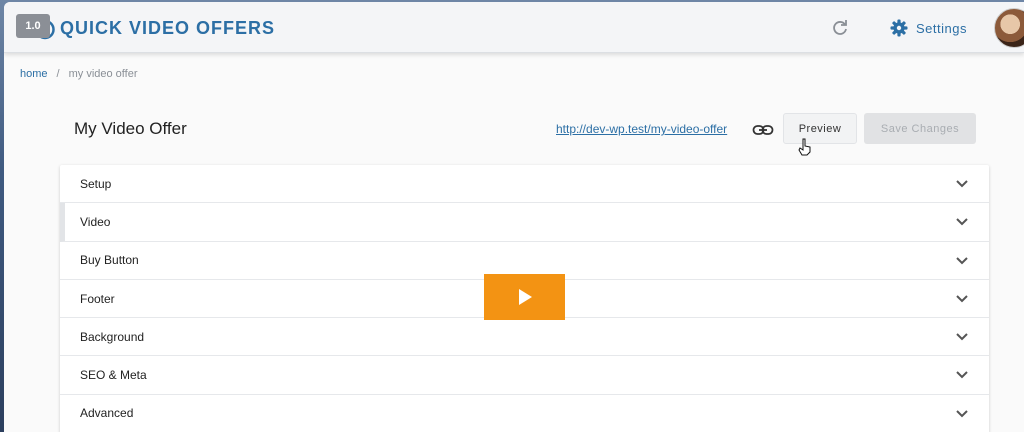  Describe the element at coordinates (33, 26) in the screenshot. I see `playback-speed-badge: 1.0` at that location.